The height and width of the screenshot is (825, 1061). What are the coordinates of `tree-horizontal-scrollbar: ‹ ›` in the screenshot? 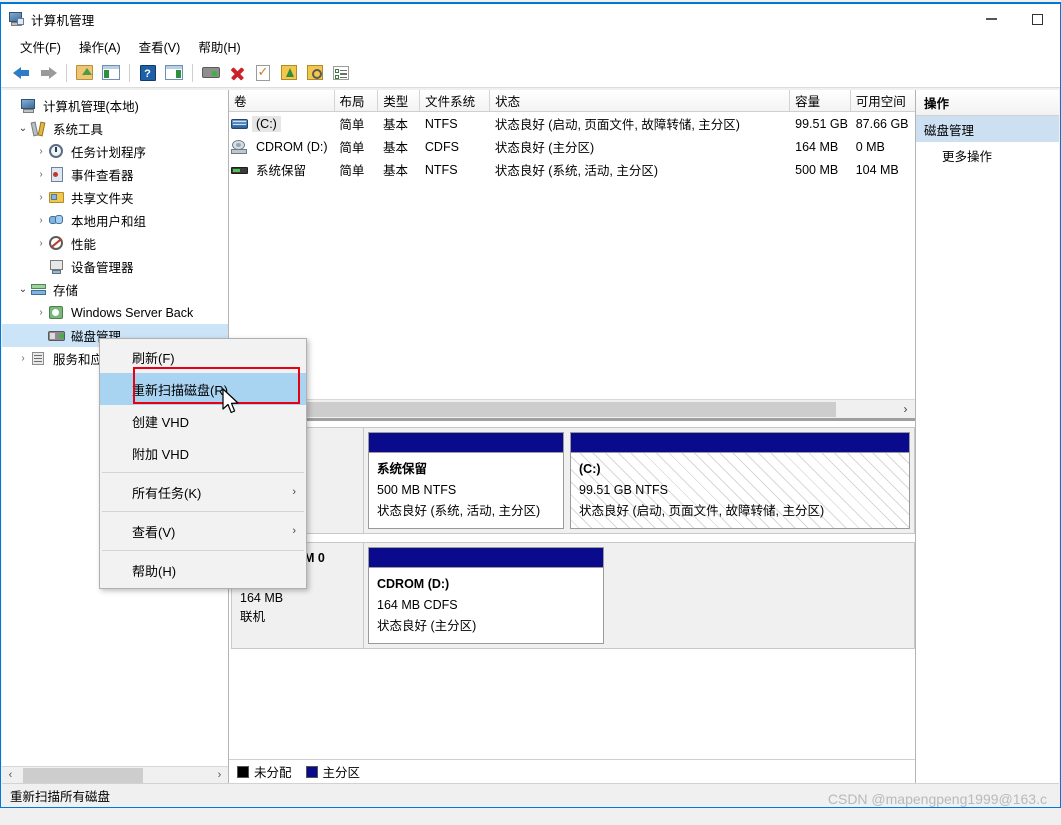 It's located at (115, 775).